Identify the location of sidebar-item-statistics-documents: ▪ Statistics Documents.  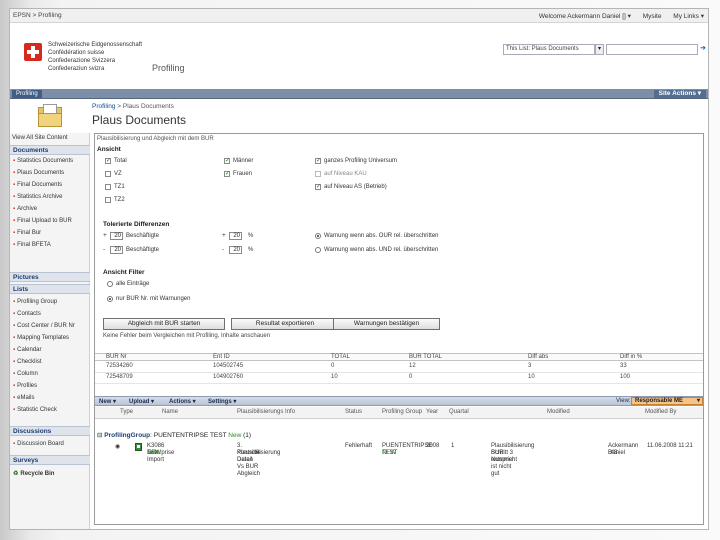
(51, 161).